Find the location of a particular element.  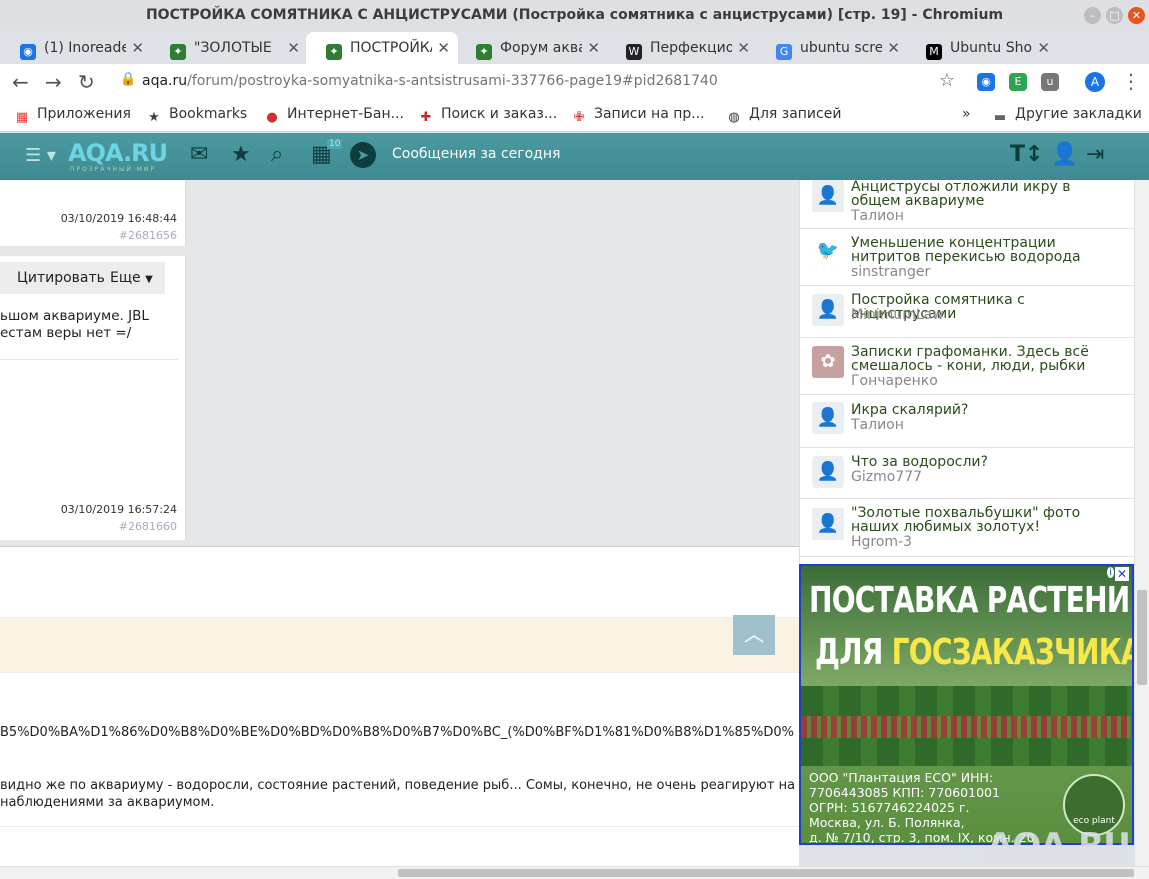

post-text-line: наблюдениями за аквариумом. is located at coordinates (107, 802).